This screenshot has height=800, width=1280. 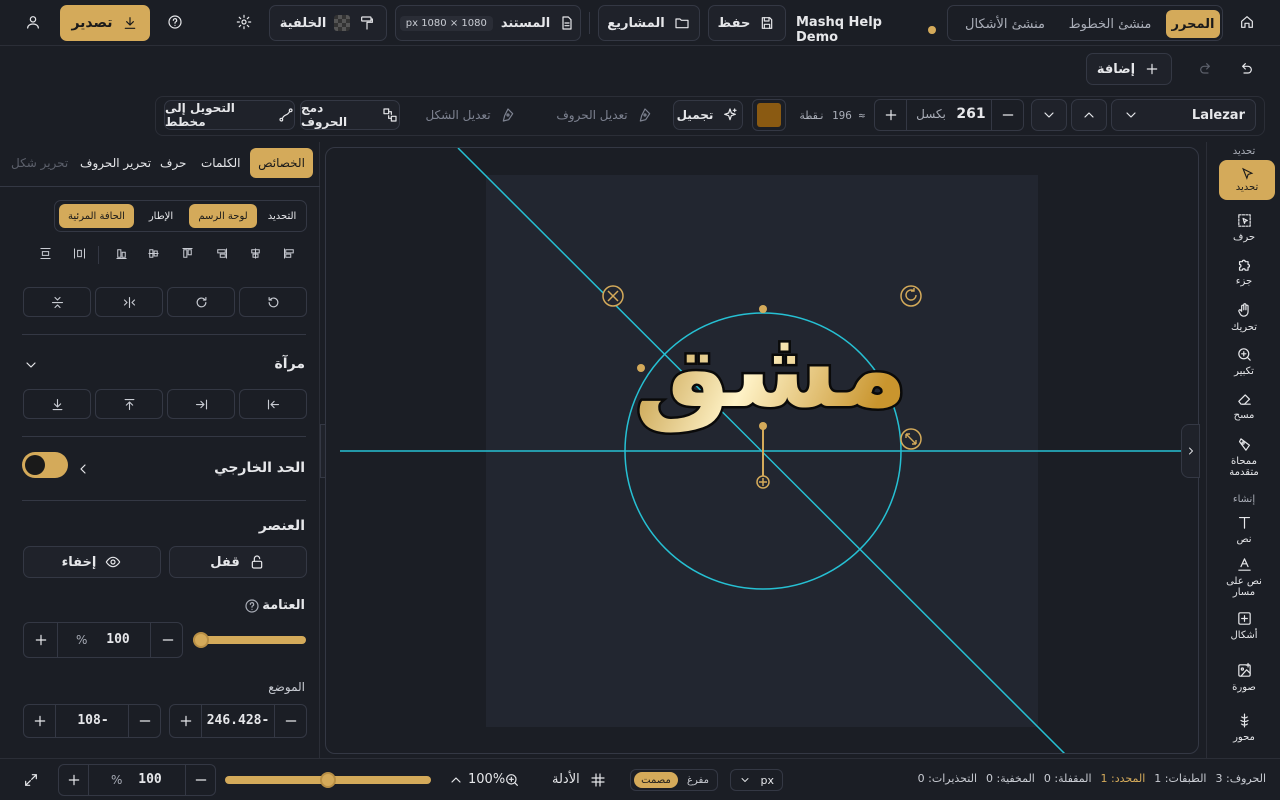 What do you see at coordinates (1247, 180) in the screenshot?
I see `tool-select: تحديد` at bounding box center [1247, 180].